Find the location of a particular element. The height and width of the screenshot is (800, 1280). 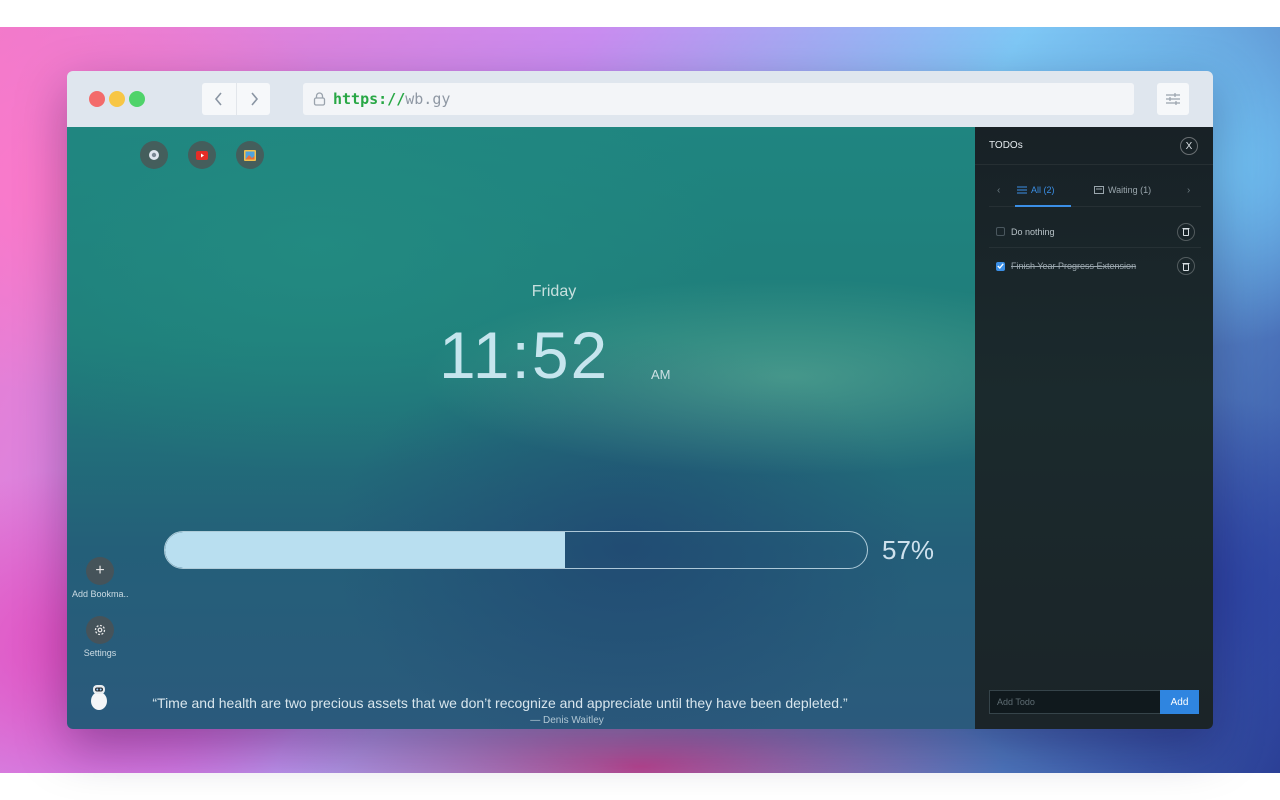

todo-header: TODOs X is located at coordinates (1094, 146).